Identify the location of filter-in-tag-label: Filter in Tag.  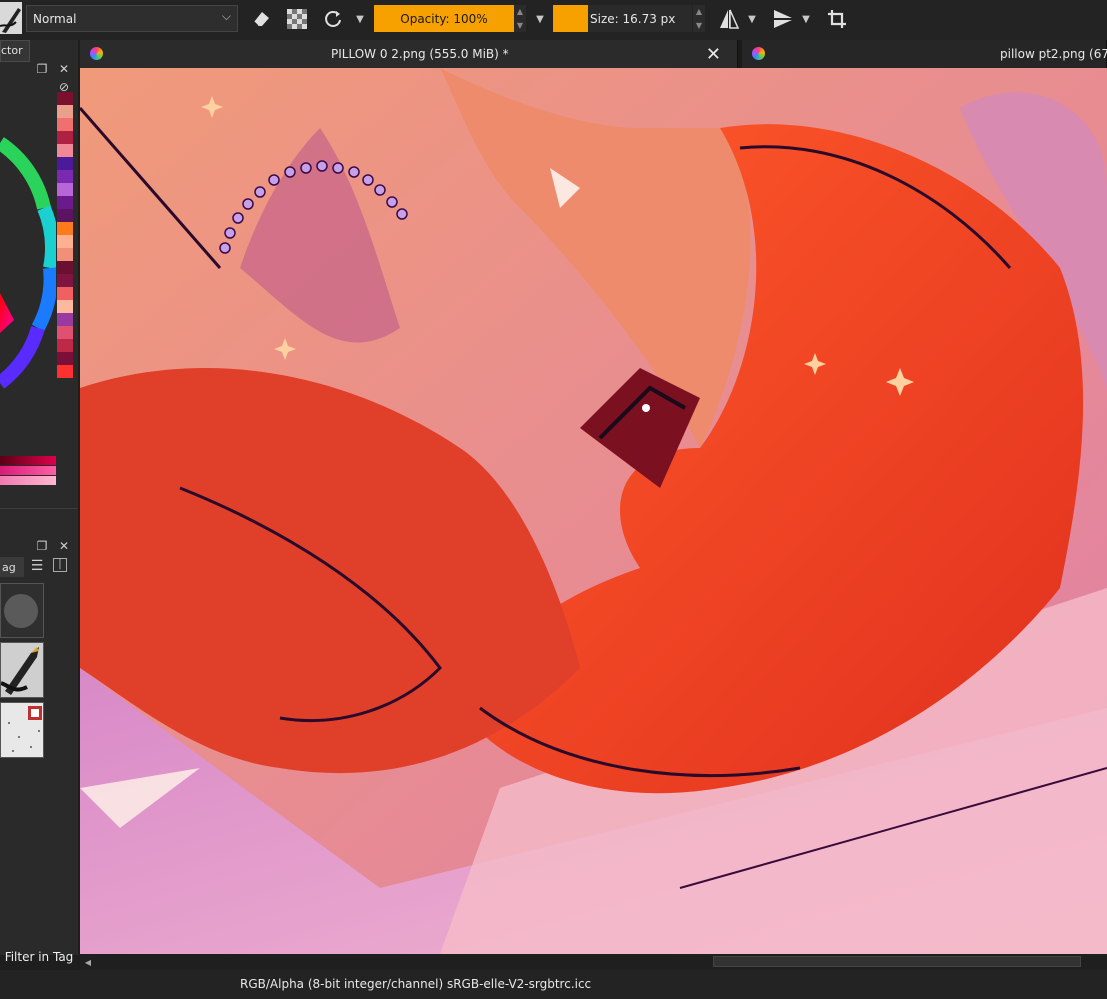
(39, 957).